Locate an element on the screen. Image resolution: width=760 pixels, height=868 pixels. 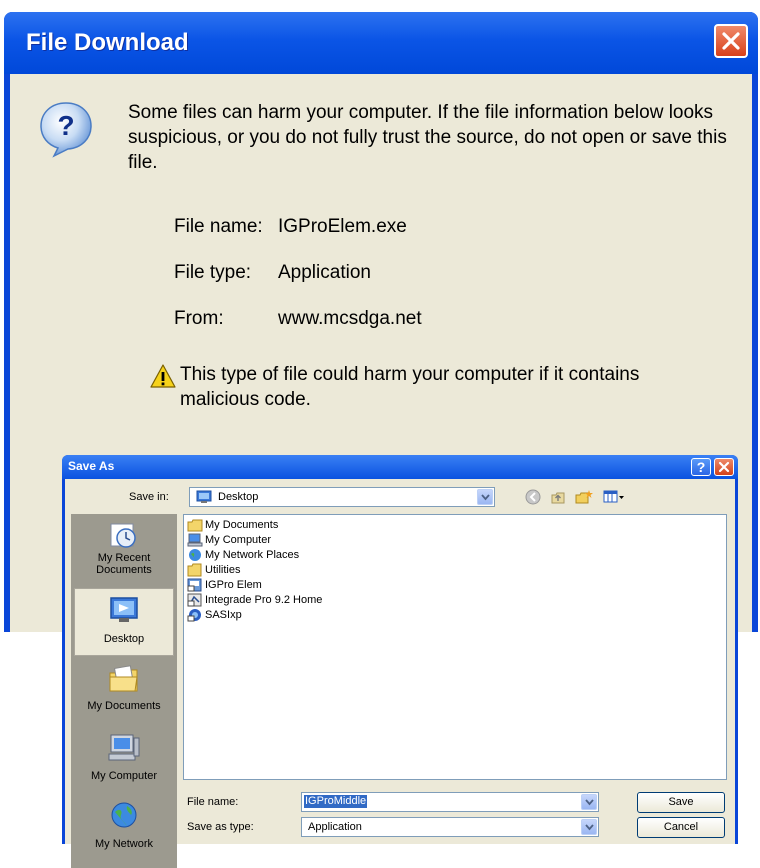
file-name: Integrade Pro 9.2 Home is located at coordinates (264, 600).